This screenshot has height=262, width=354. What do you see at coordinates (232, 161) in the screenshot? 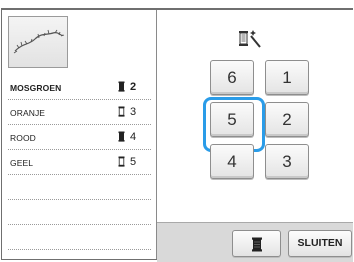
I see `needle-button-4: 4` at bounding box center [232, 161].